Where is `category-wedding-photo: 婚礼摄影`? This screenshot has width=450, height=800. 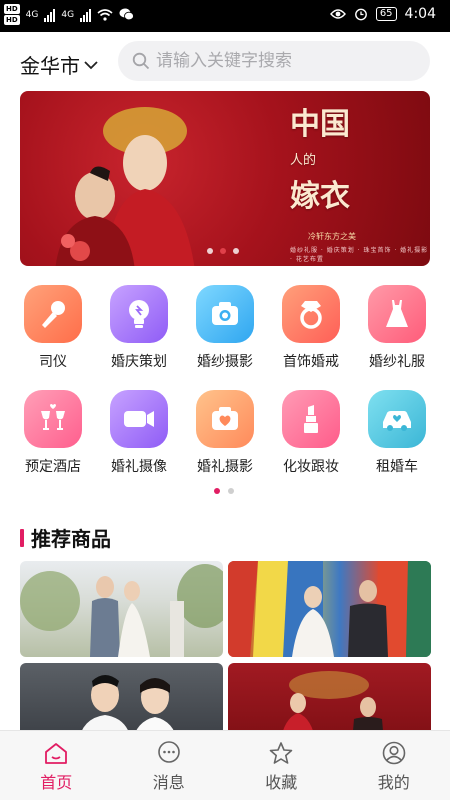
category-wedding-photo: 婚礼摄影 is located at coordinates (225, 433).